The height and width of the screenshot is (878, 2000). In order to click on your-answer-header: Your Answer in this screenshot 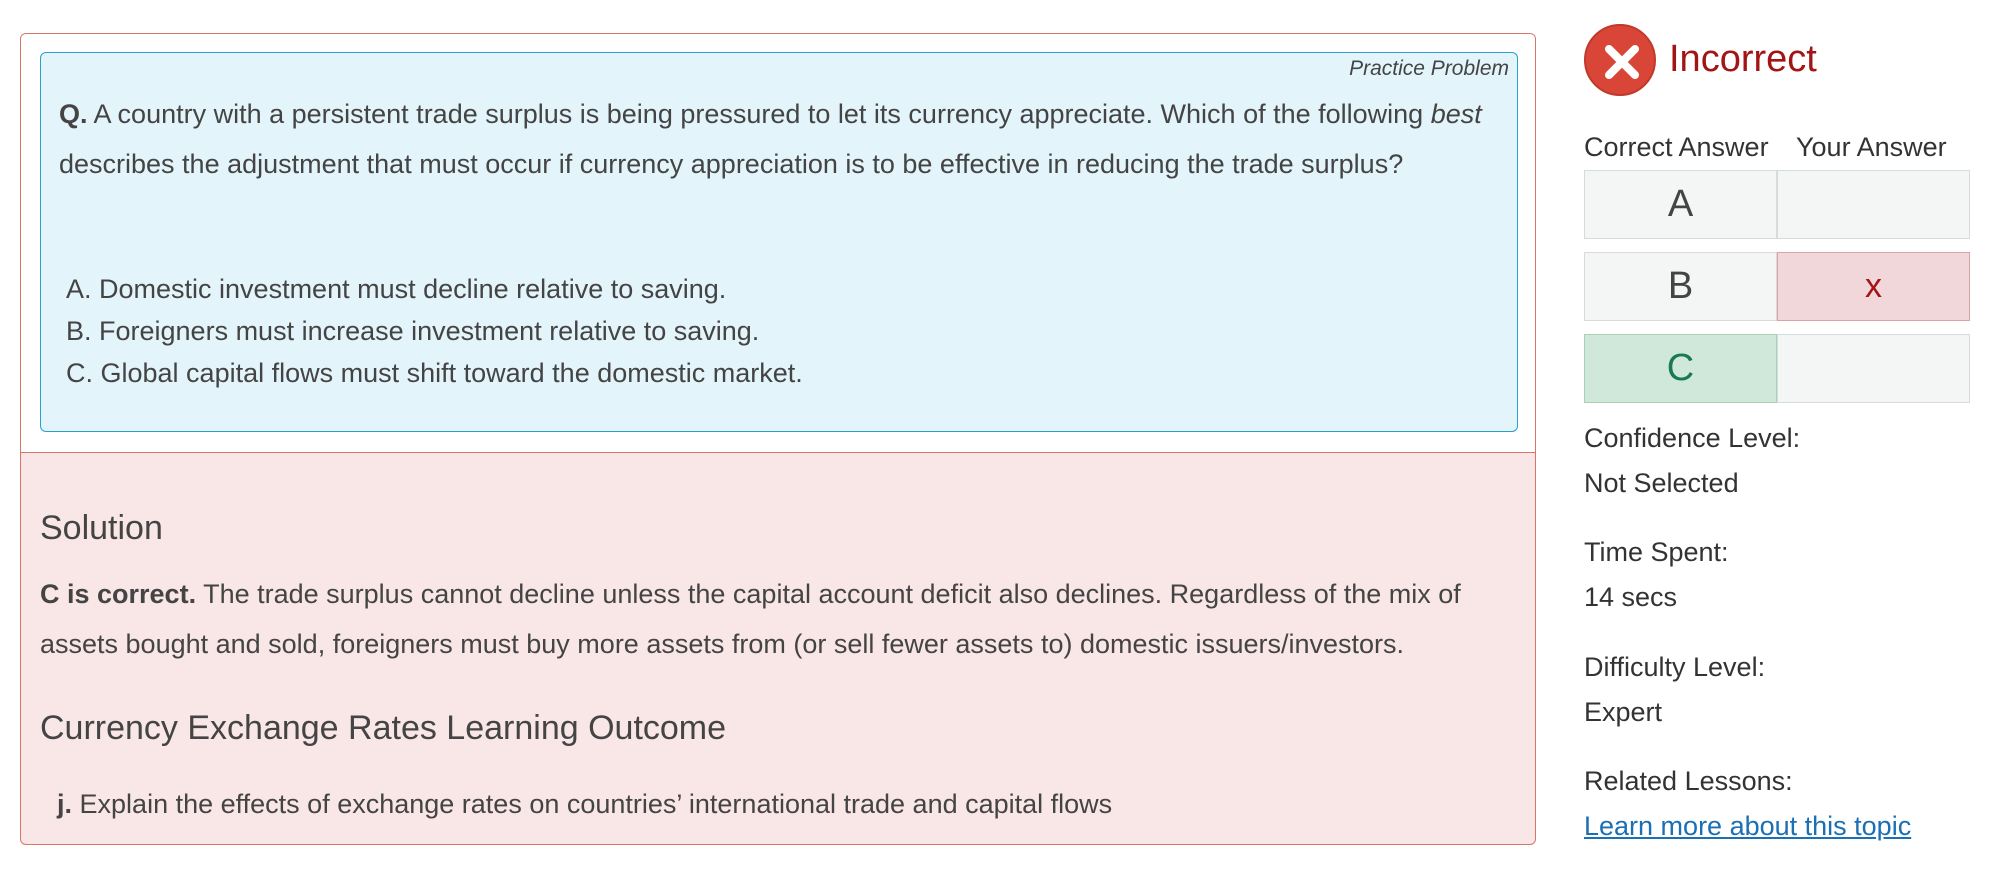, I will do `click(1871, 147)`.